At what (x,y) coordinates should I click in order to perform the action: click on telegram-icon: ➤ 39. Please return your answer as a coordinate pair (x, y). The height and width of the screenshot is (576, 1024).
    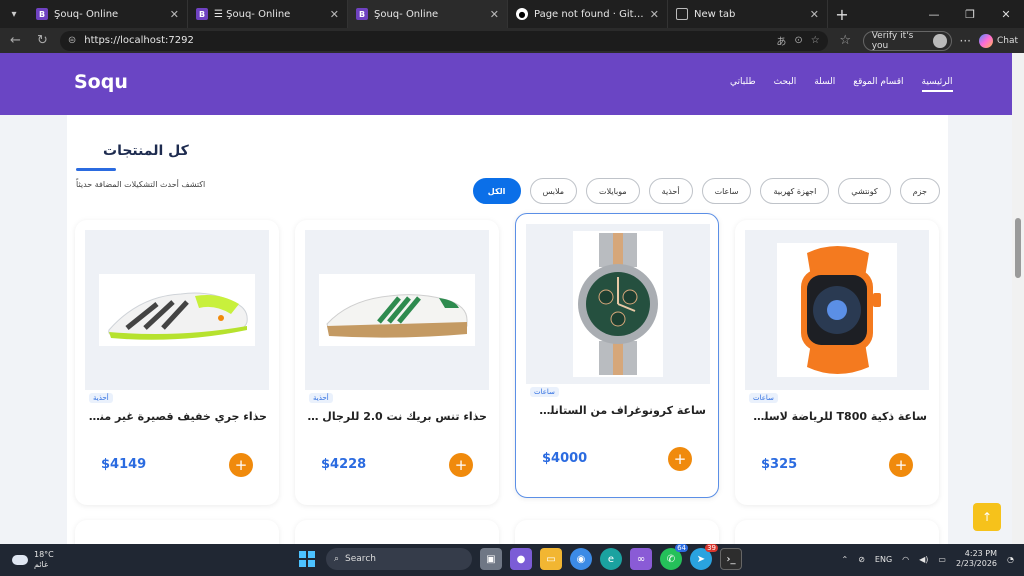
    Looking at the image, I should click on (704, 557).